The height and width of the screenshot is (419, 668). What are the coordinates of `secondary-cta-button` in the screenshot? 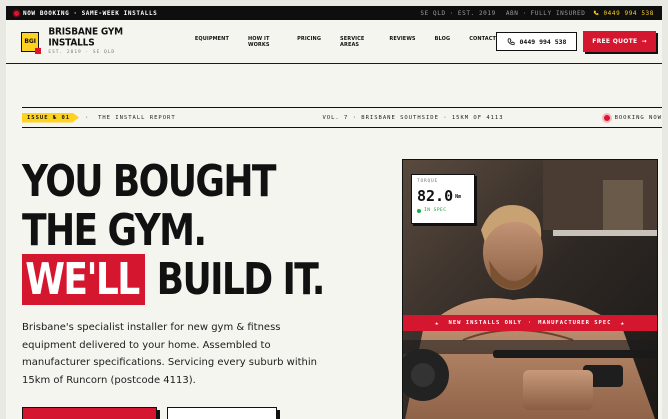 It's located at (222, 413).